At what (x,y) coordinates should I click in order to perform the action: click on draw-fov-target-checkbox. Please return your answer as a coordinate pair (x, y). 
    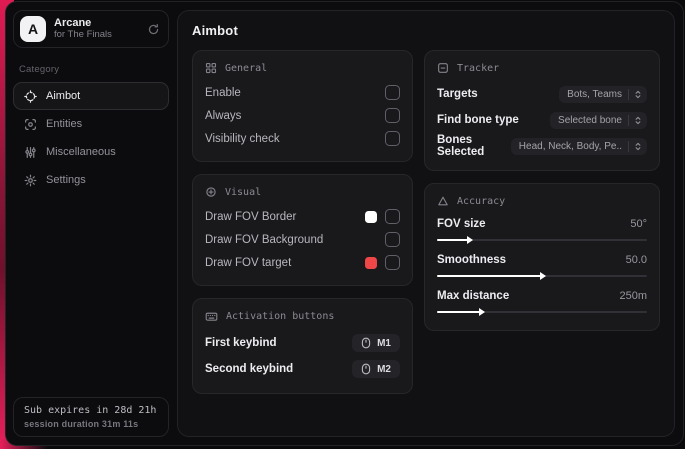
    Looking at the image, I should click on (392, 262).